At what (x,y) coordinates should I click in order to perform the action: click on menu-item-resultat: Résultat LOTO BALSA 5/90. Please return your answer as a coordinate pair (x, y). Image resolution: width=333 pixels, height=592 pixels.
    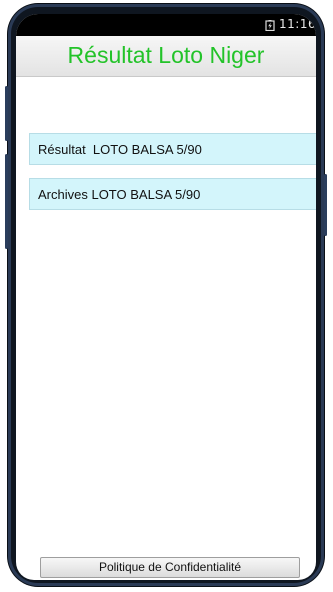
    Looking at the image, I should click on (172, 149).